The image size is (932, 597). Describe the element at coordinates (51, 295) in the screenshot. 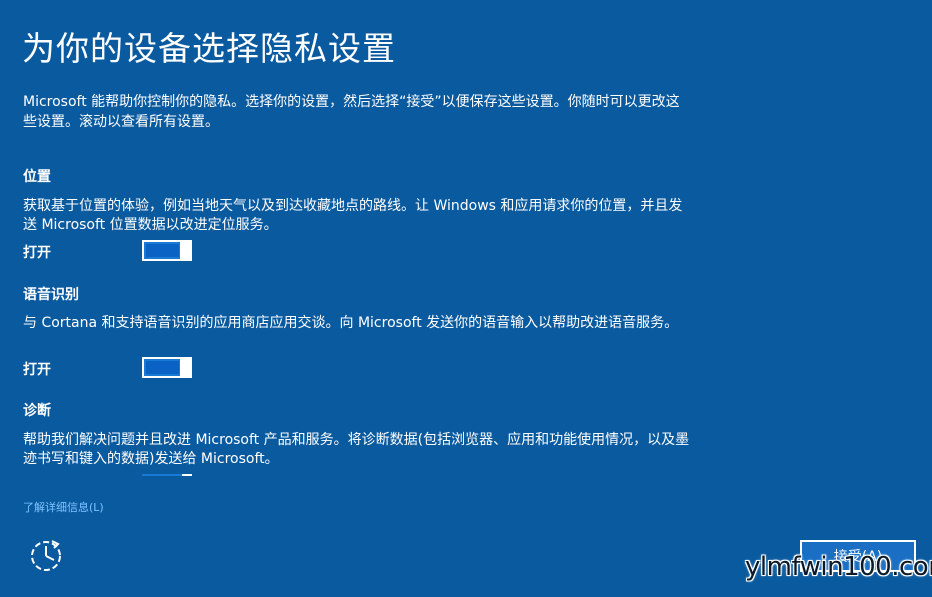

I see `speech-heading: 语音识别` at that location.